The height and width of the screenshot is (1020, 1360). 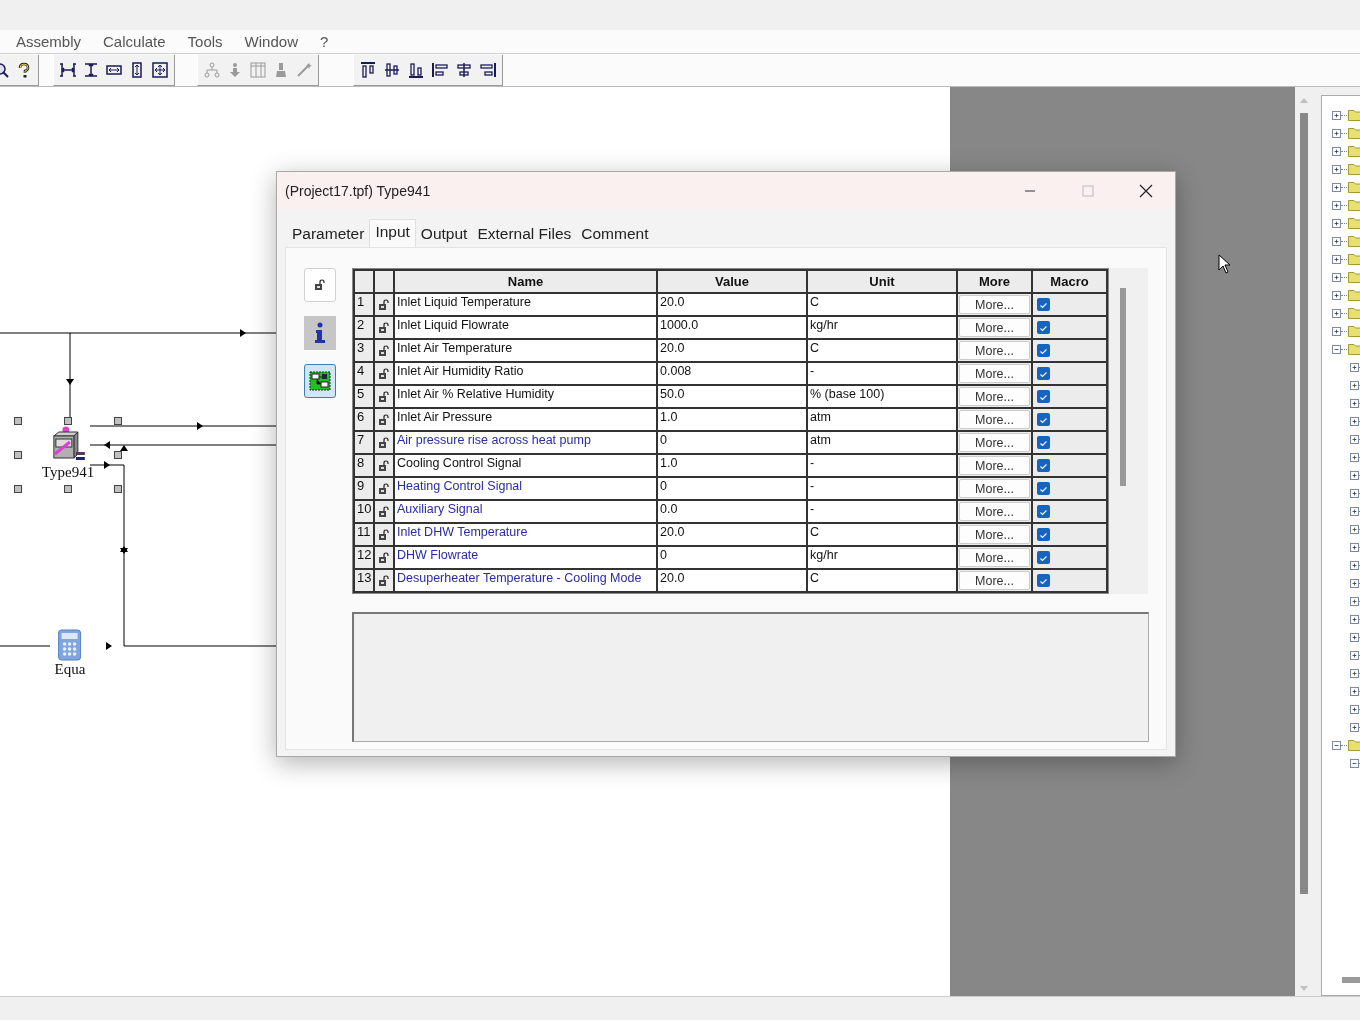 What do you see at coordinates (1069, 281) in the screenshot?
I see `column-header: Macro` at bounding box center [1069, 281].